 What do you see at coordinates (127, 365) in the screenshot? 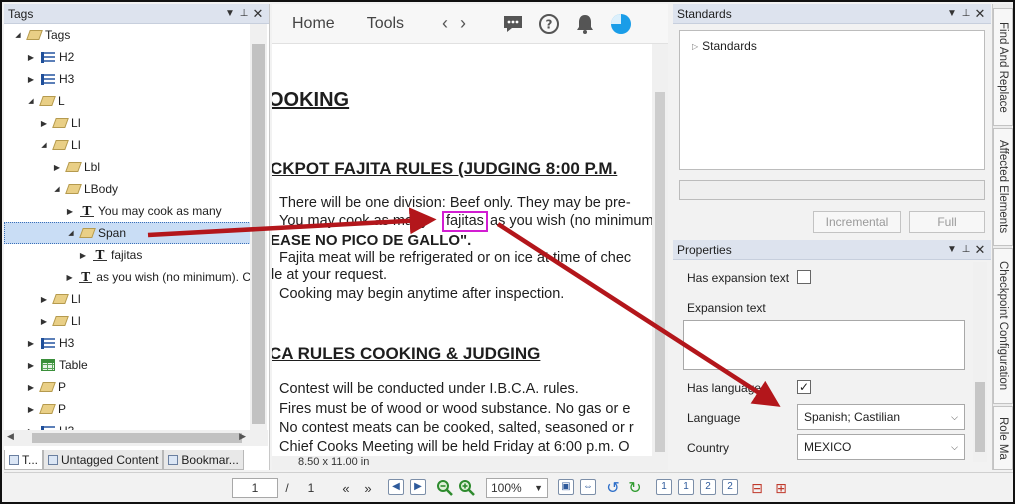
I see `tree-row: ▶ Table` at bounding box center [127, 365].